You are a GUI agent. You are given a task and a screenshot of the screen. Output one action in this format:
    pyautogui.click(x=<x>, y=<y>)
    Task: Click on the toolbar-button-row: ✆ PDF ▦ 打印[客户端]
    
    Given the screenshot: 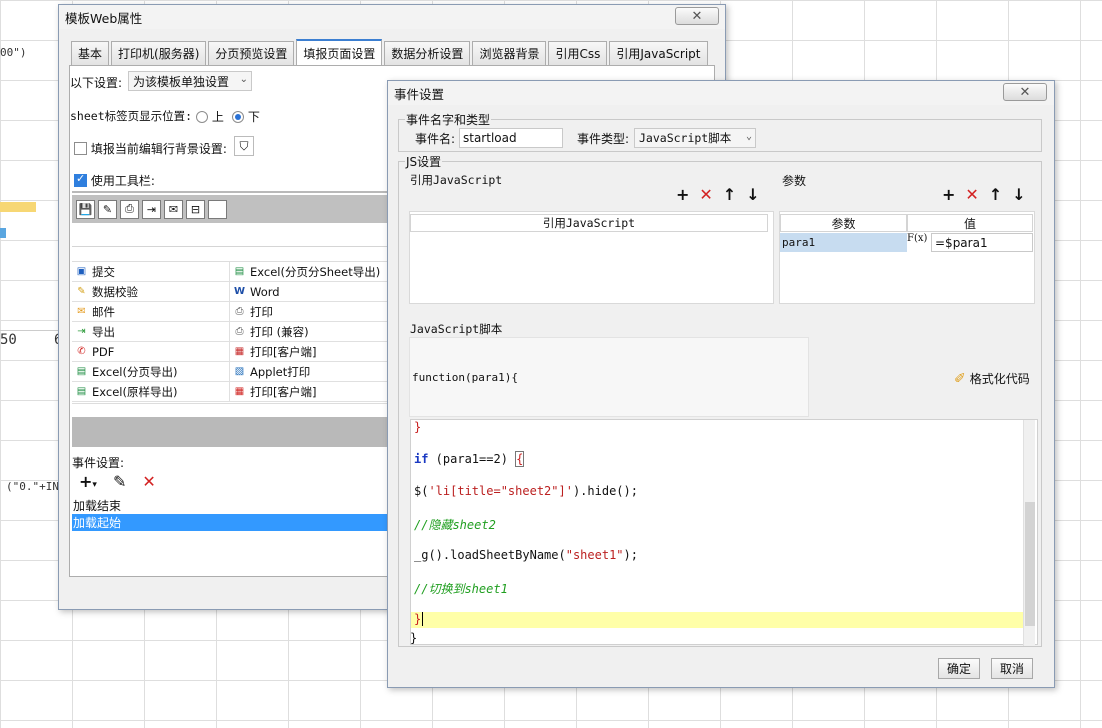 What is the action you would take?
    pyautogui.click(x=230, y=352)
    